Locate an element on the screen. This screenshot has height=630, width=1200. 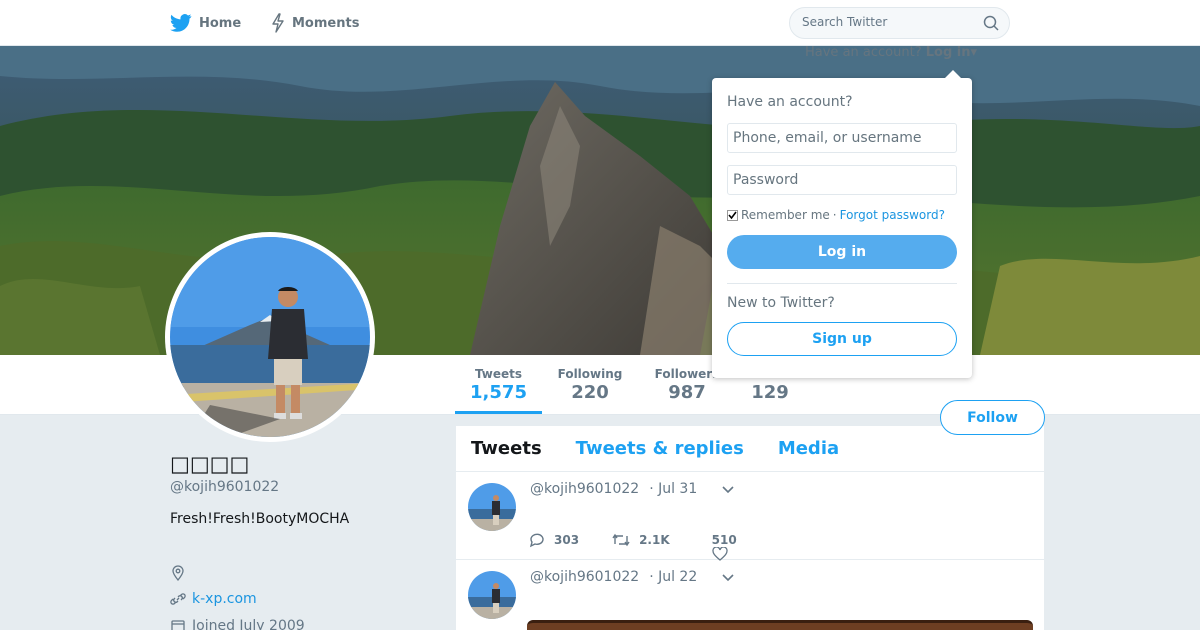
tweet-item: @kojih9601022 · Jul 31 303 2.1K 510 is located at coordinates (750, 516).